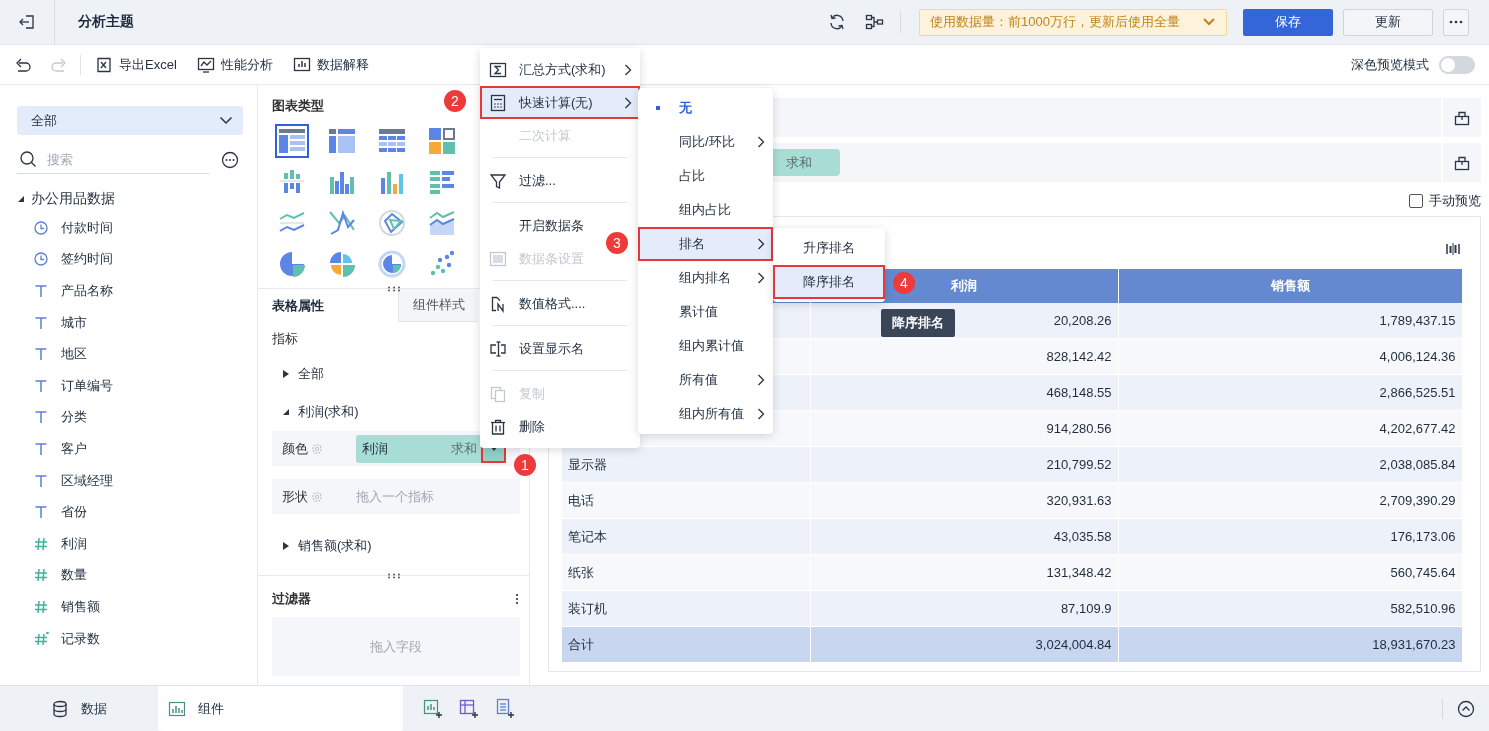  What do you see at coordinates (1209, 22) in the screenshot?
I see `chevron-down-icon` at bounding box center [1209, 22].